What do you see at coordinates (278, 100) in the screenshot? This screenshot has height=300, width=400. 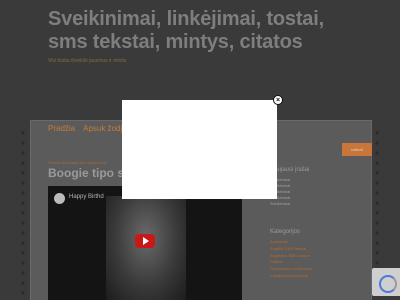 I see `close-icon: ×` at bounding box center [278, 100].